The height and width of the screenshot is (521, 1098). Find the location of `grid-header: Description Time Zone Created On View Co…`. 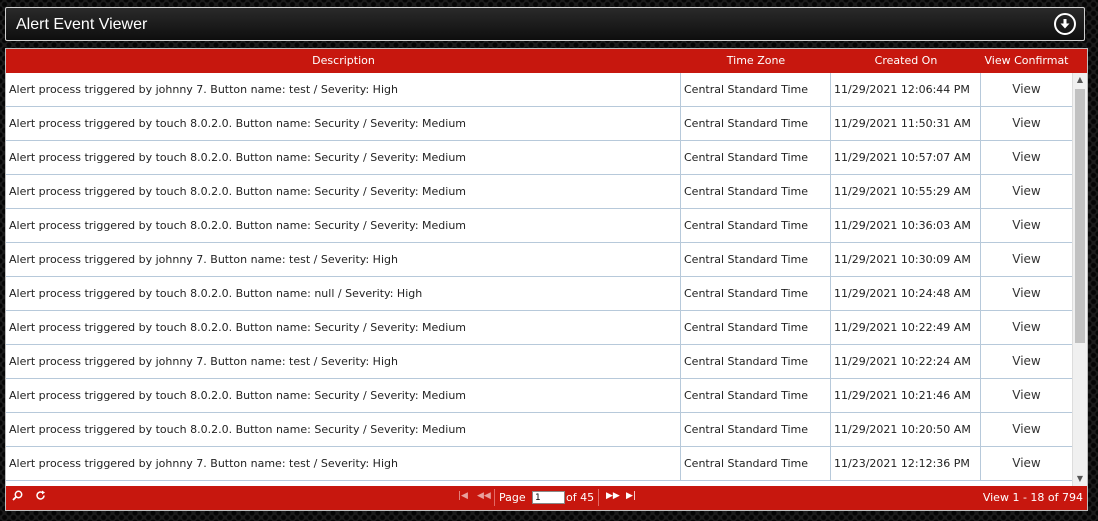

grid-header: Description Time Zone Created On View Co… is located at coordinates (546, 61).